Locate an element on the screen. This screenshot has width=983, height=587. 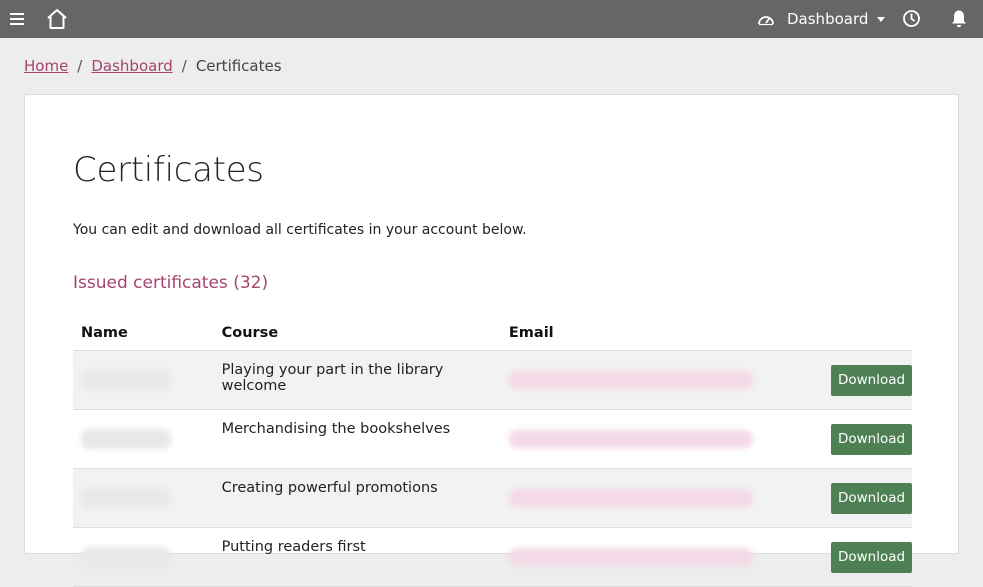
course-cell: Playing your part in the library welcome is located at coordinates (357, 380).